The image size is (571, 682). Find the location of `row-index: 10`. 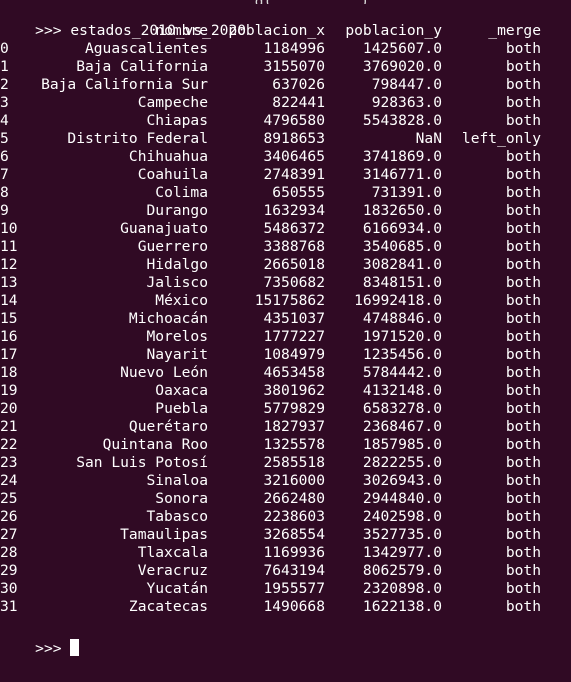

row-index: 10 is located at coordinates (9, 228).